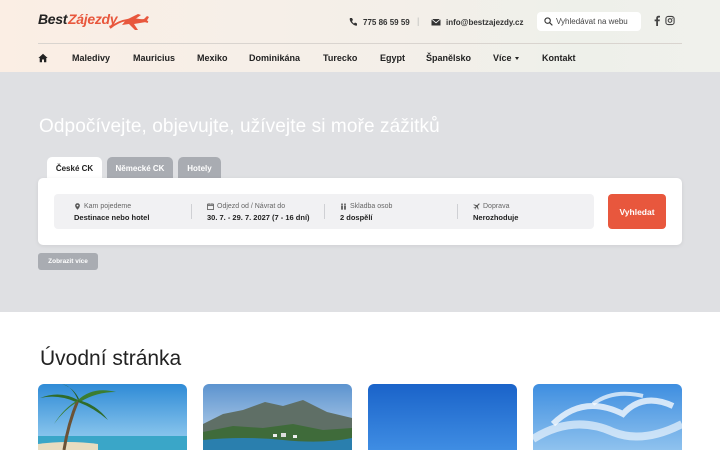 Image resolution: width=720 pixels, height=450 pixels. Describe the element at coordinates (502, 58) in the screenshot. I see `nav-item-vice-label: Více` at that location.